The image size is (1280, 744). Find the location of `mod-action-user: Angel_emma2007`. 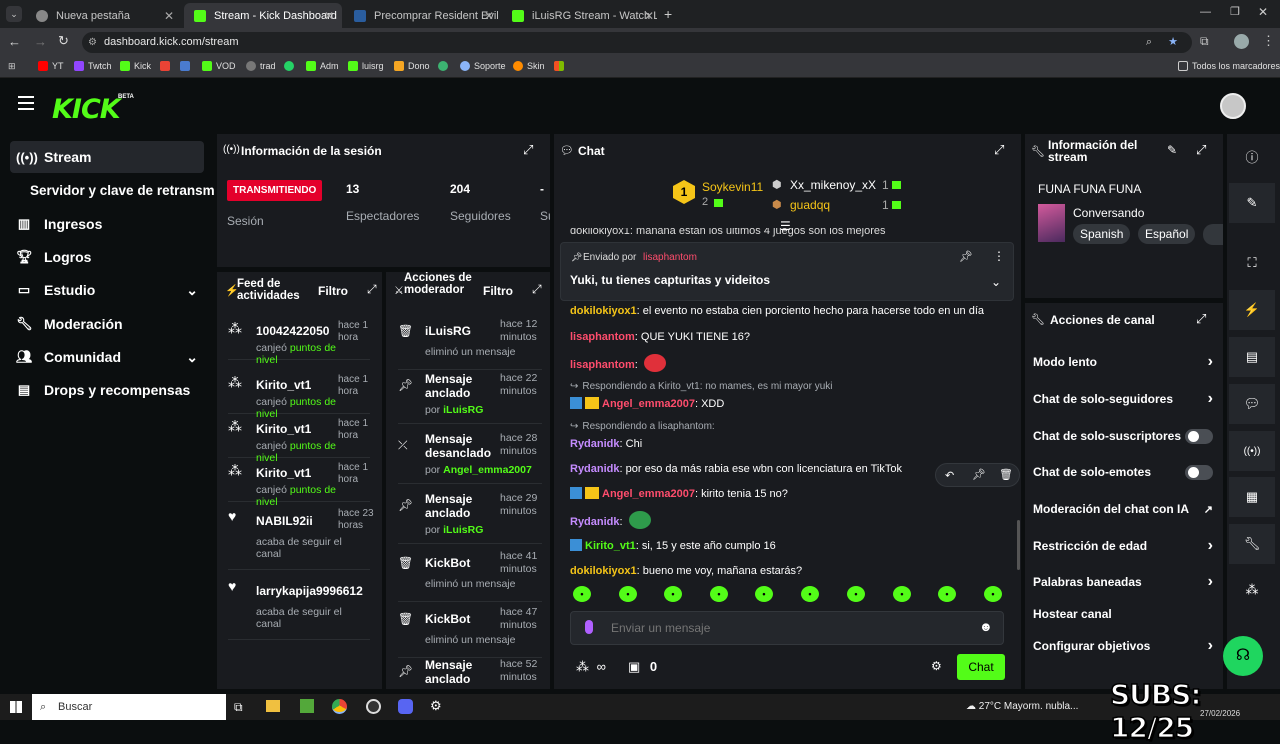

mod-action-user: Angel_emma2007 is located at coordinates (487, 470).